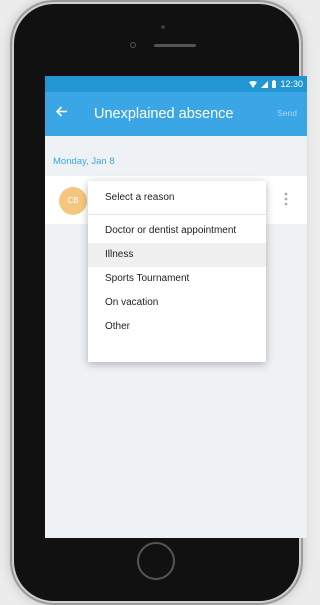  I want to click on menu-item-other: Other, so click(177, 327).